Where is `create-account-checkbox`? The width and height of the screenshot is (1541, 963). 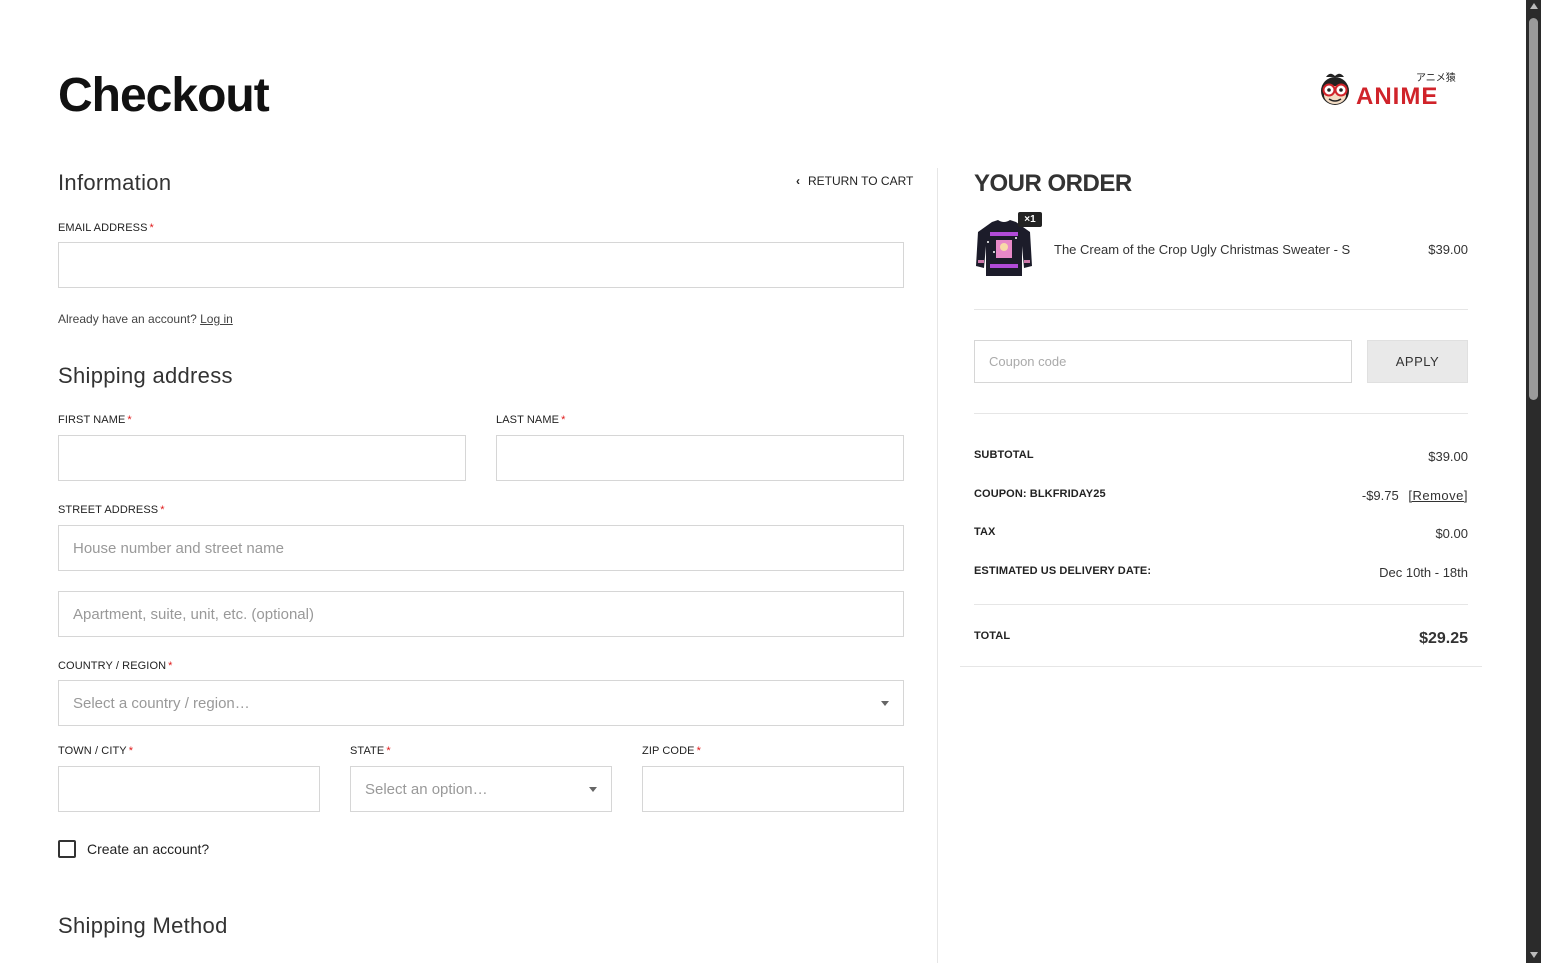
create-account-checkbox is located at coordinates (67, 849).